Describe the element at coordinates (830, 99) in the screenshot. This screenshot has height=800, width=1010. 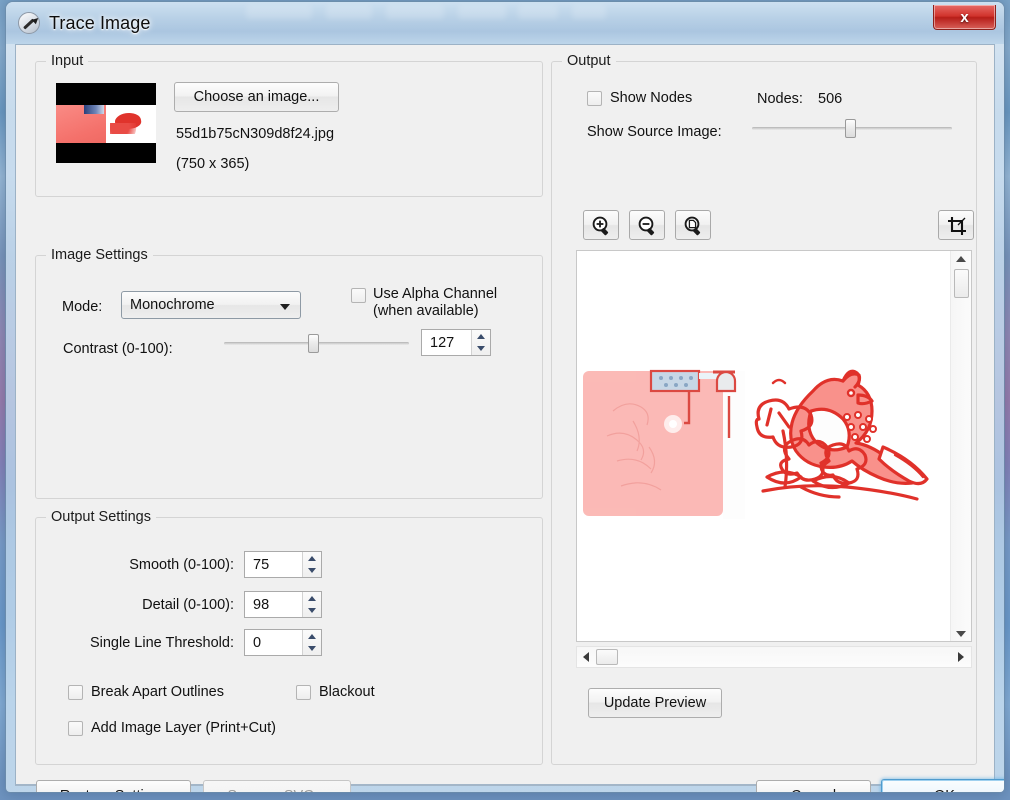
I see `nodes-count-value: 506` at that location.